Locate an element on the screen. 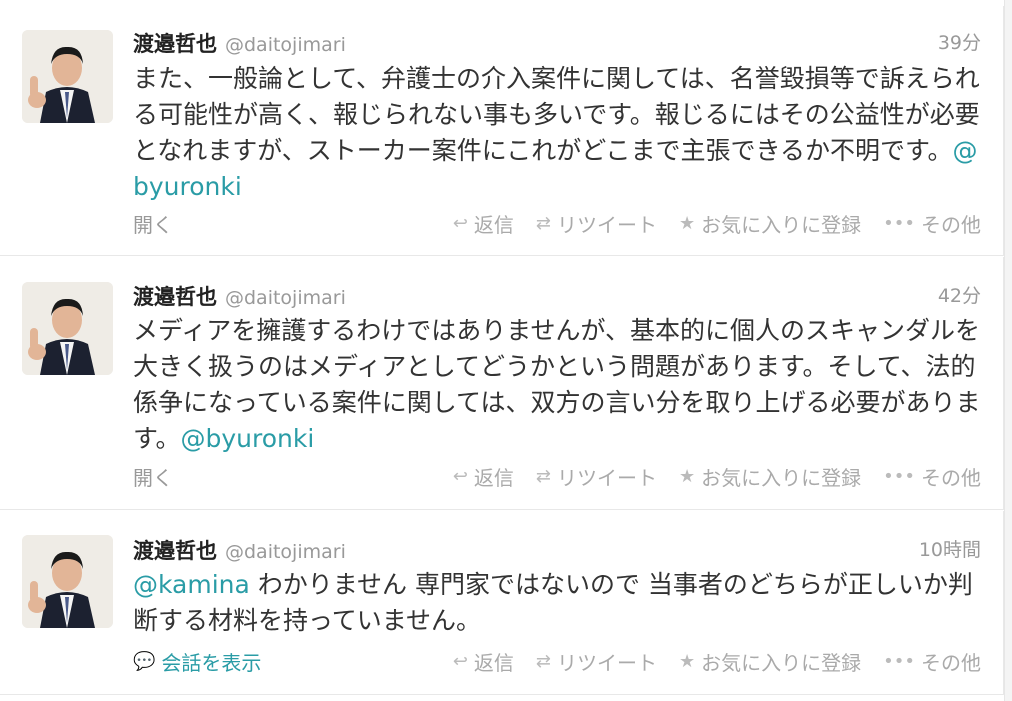 The width and height of the screenshot is (1012, 701). tweet-header: 渡邉哲也 @daitojimari 42分 is located at coordinates (557, 296).